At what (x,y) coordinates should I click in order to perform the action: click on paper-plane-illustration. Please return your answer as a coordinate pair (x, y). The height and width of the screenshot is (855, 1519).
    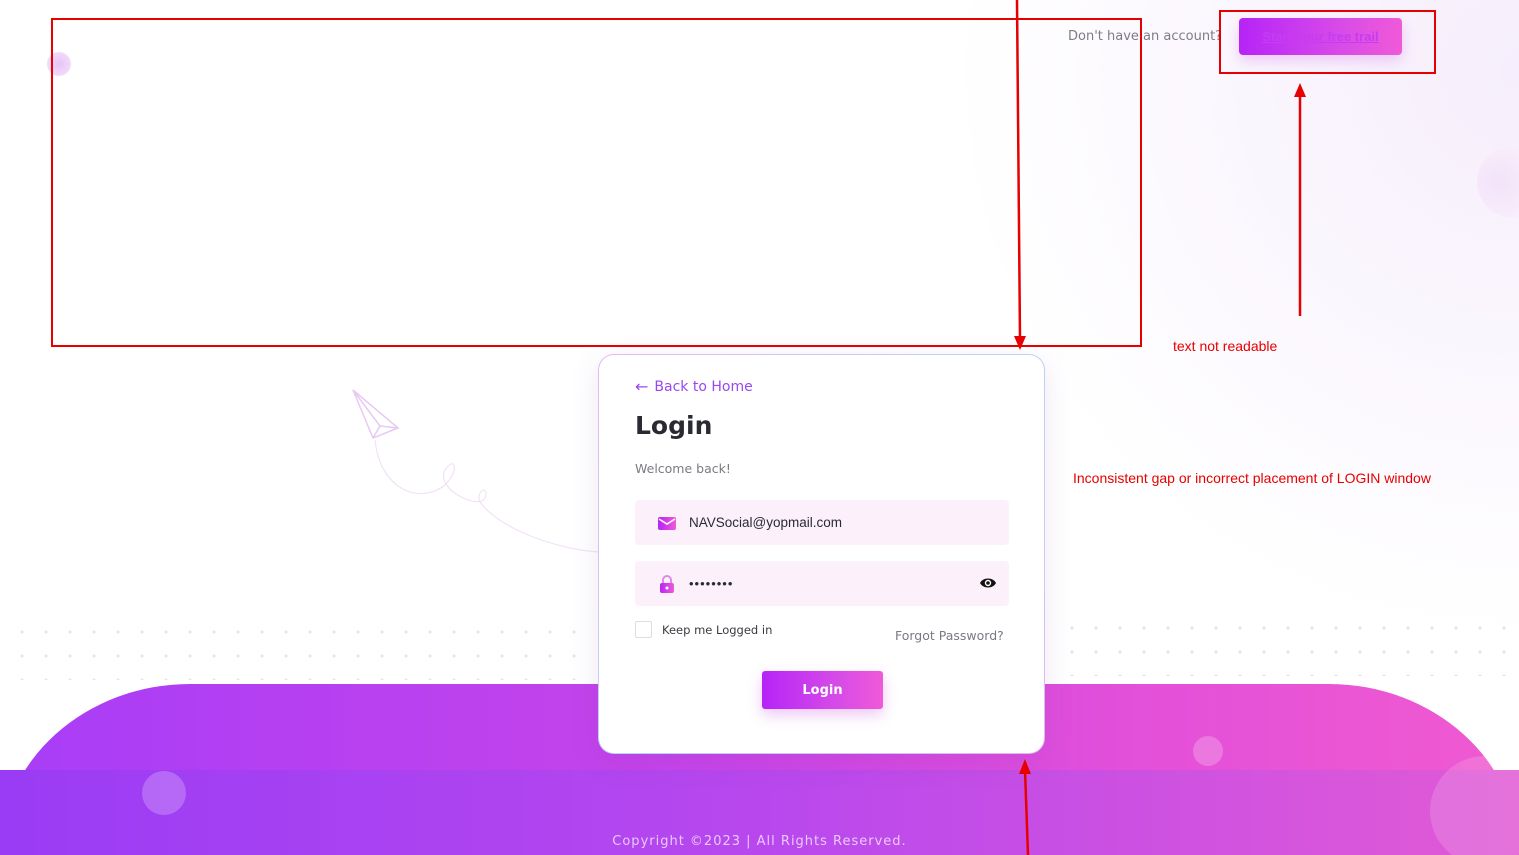
    Looking at the image, I should click on (476, 471).